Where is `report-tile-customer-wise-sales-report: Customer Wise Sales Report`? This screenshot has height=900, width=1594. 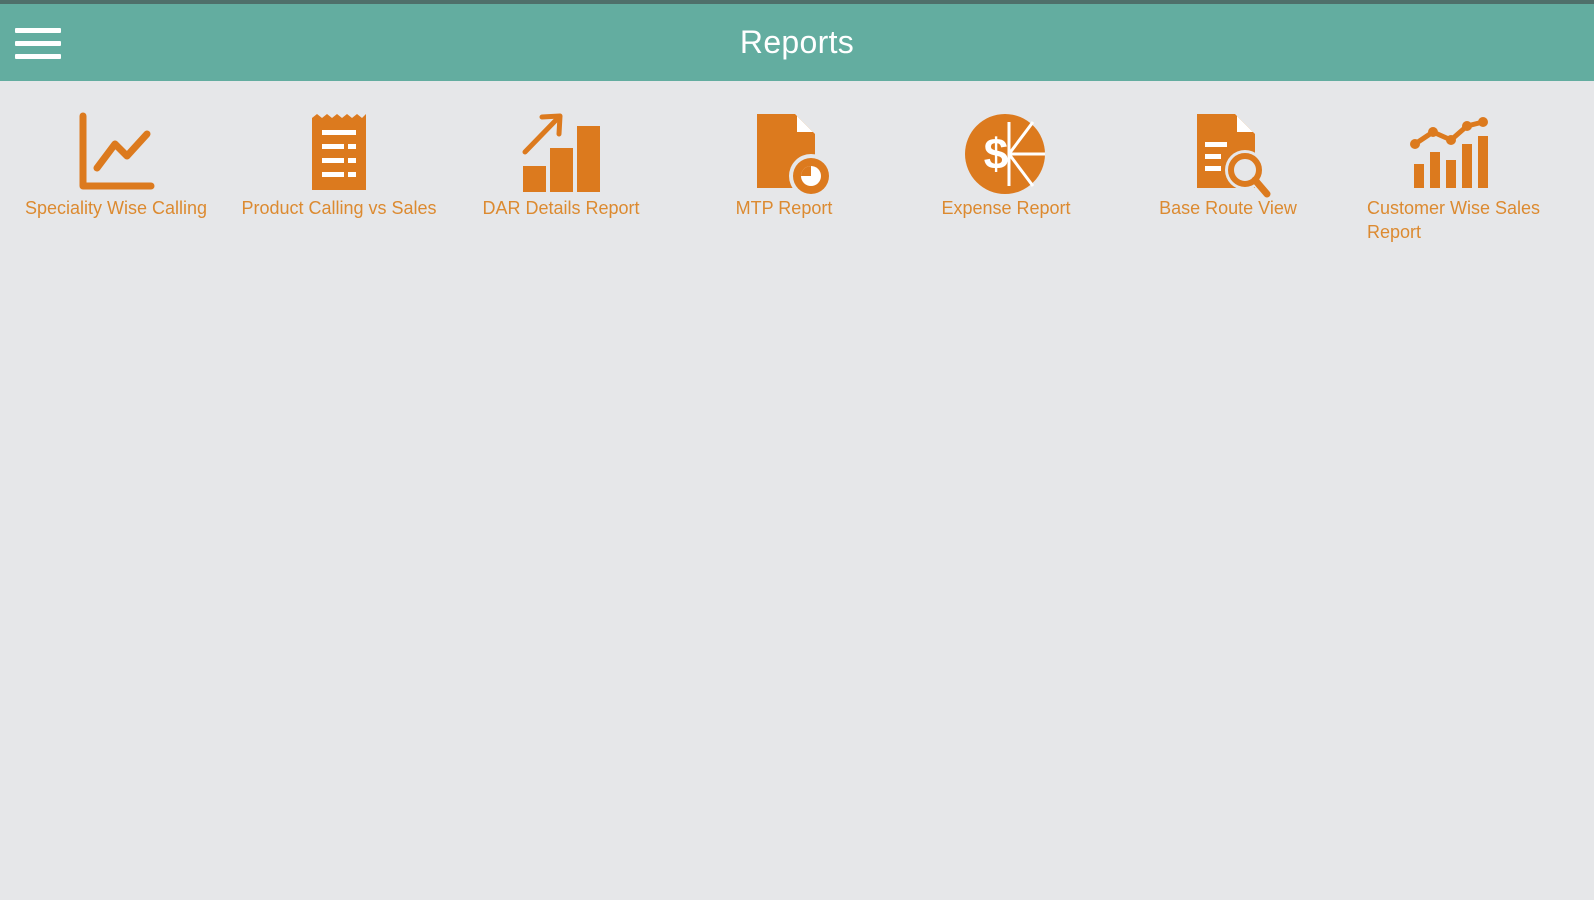
report-tile-customer-wise-sales-report: Customer Wise Sales Report is located at coordinates (1455, 175).